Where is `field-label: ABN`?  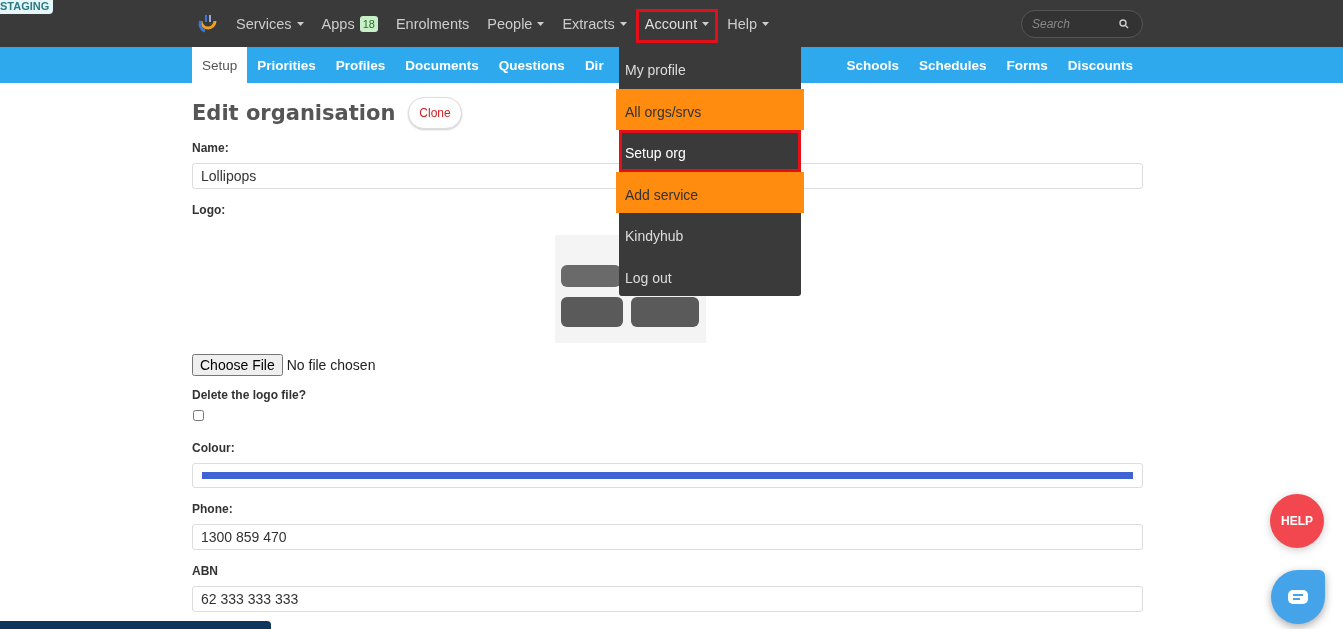 field-label: ABN is located at coordinates (205, 571).